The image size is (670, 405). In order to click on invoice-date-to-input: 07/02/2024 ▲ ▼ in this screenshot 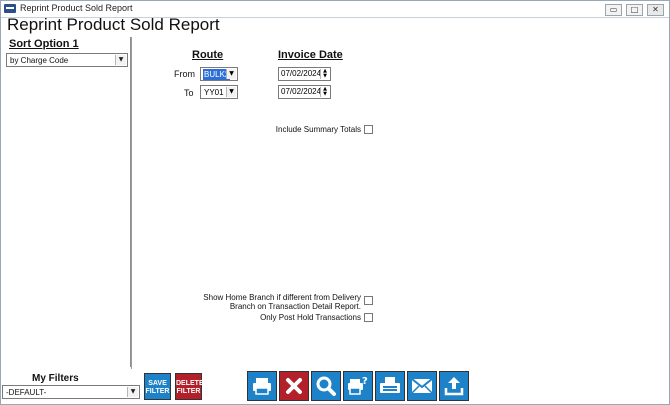, I will do `click(304, 92)`.